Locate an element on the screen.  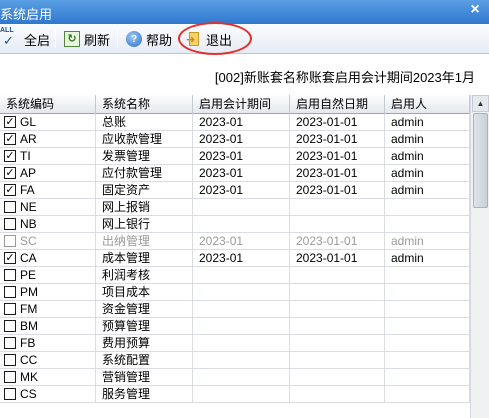
system-code: FM is located at coordinates (29, 309).